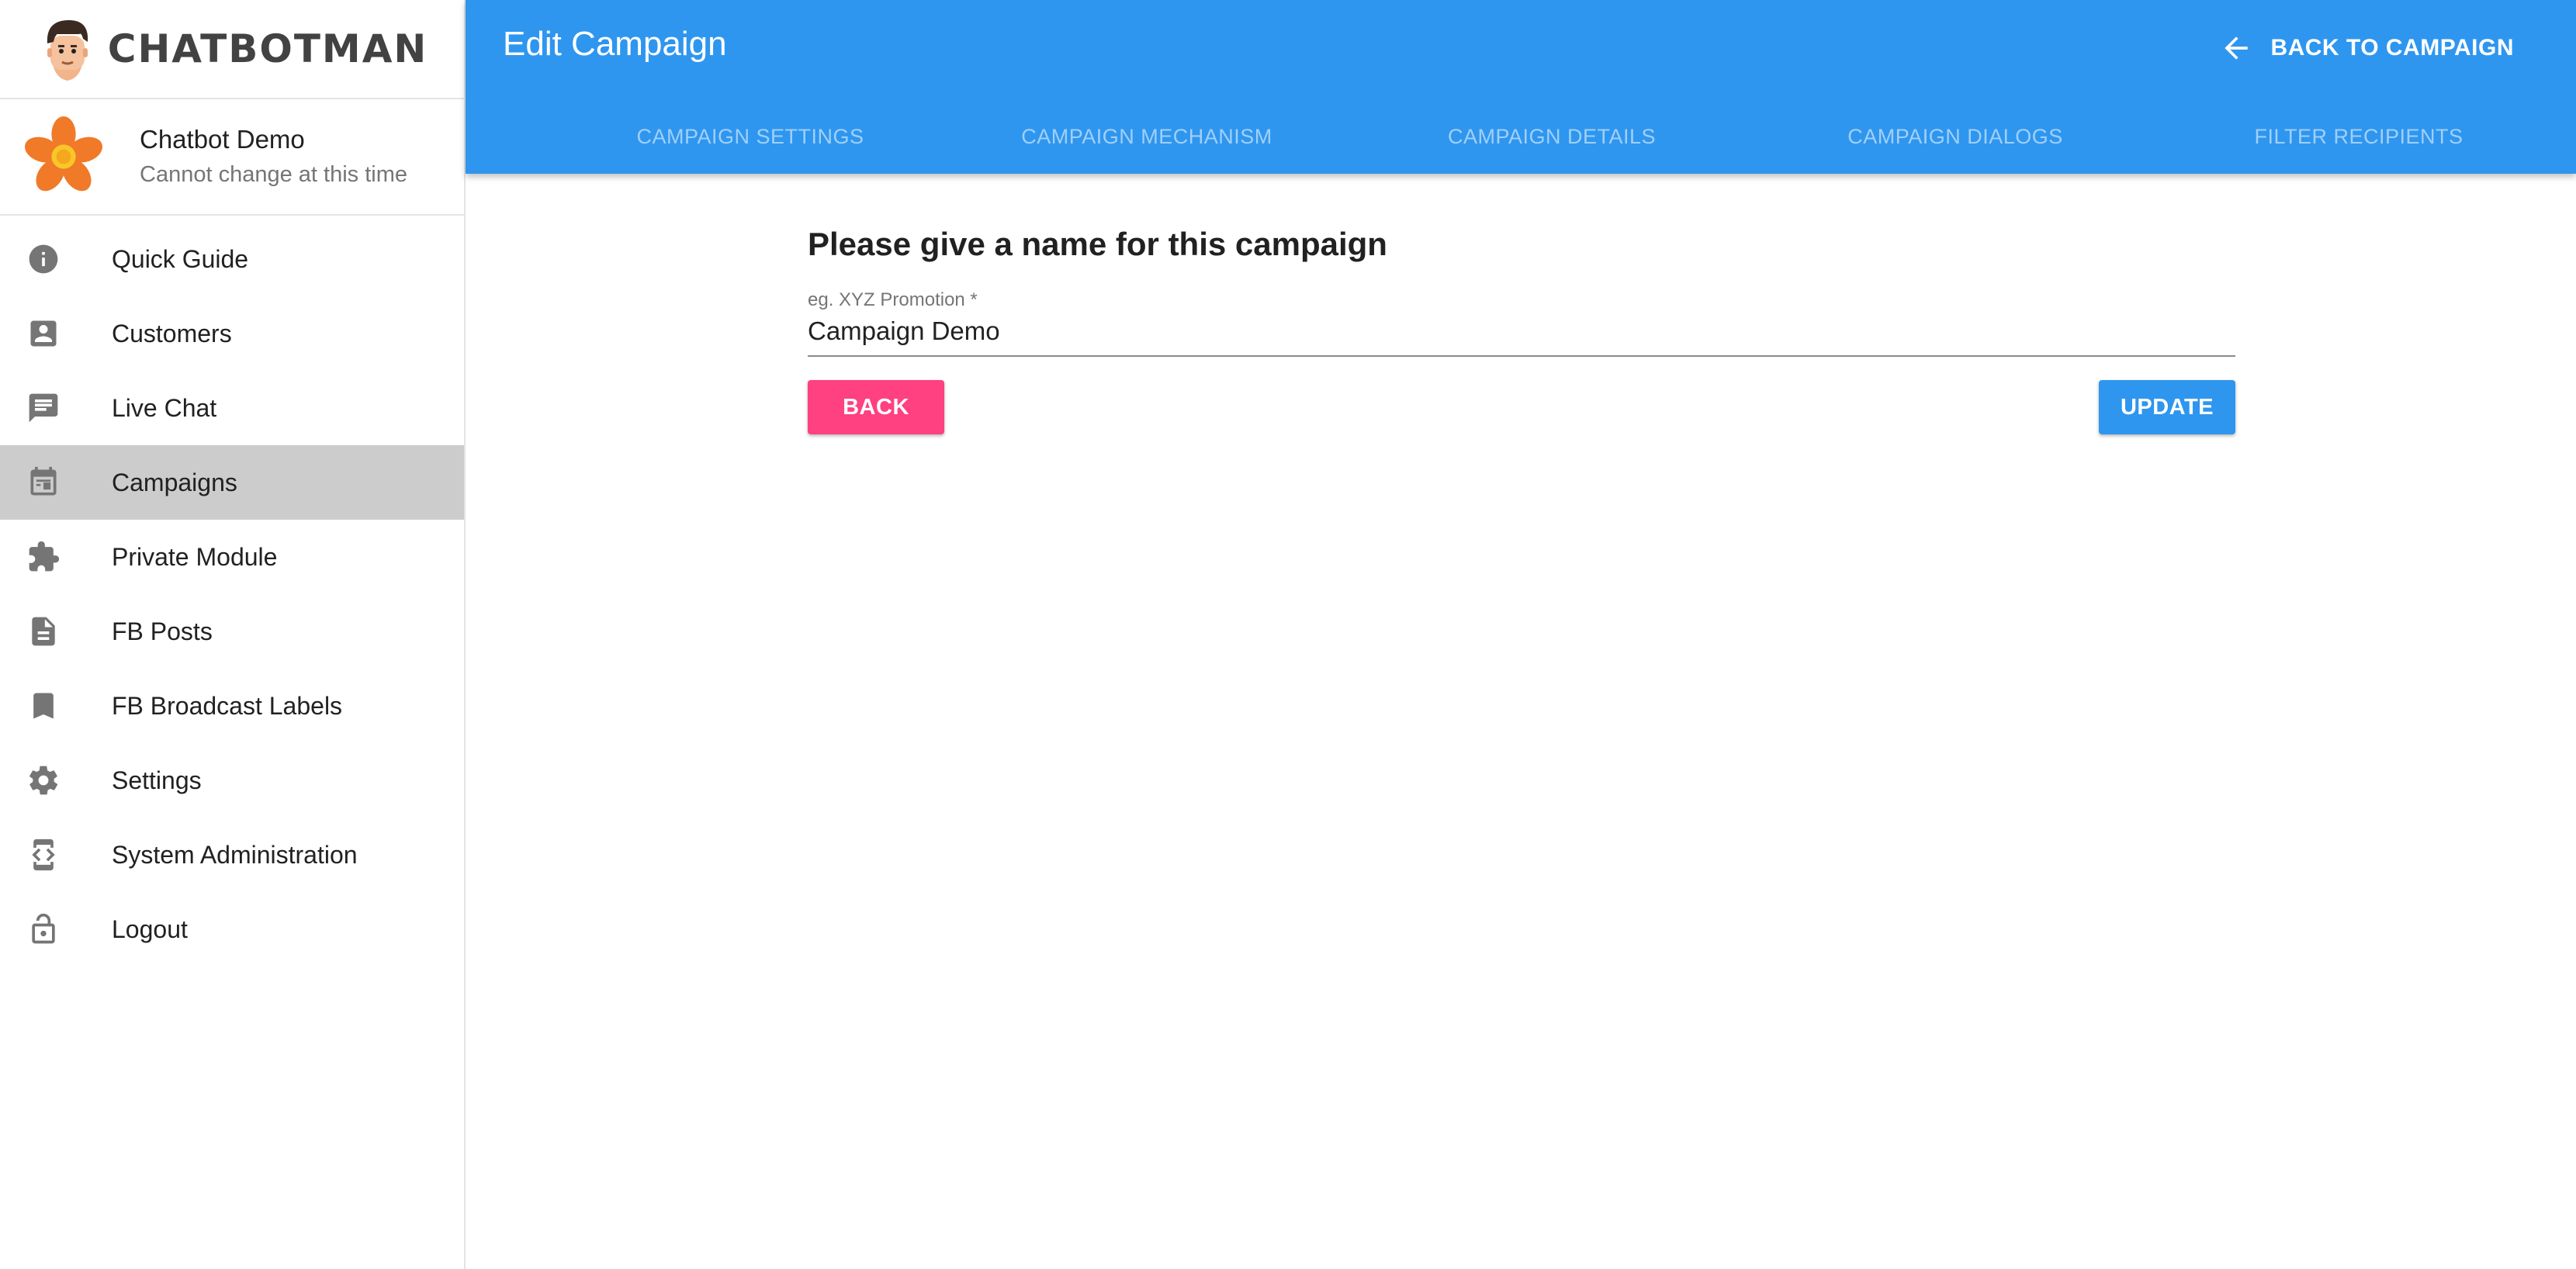 This screenshot has height=1269, width=2576. Describe the element at coordinates (1955, 137) in the screenshot. I see `tab-campaign-dialogs: CAMPAIGN DIALOGS` at that location.